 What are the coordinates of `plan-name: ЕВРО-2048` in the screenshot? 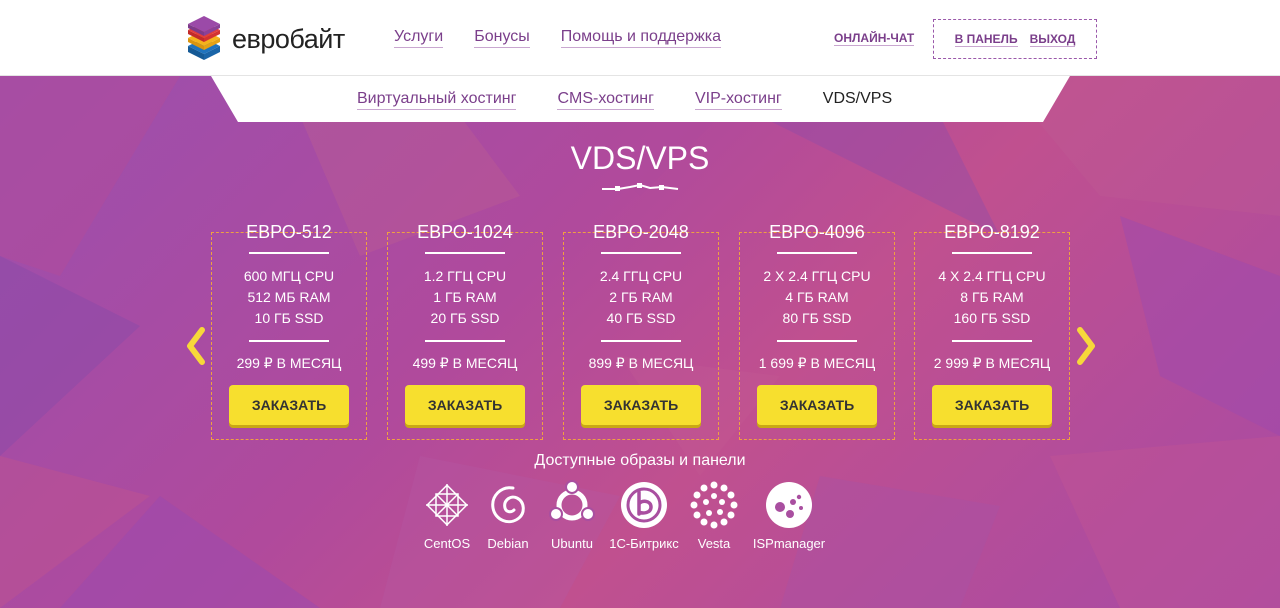 It's located at (641, 232).